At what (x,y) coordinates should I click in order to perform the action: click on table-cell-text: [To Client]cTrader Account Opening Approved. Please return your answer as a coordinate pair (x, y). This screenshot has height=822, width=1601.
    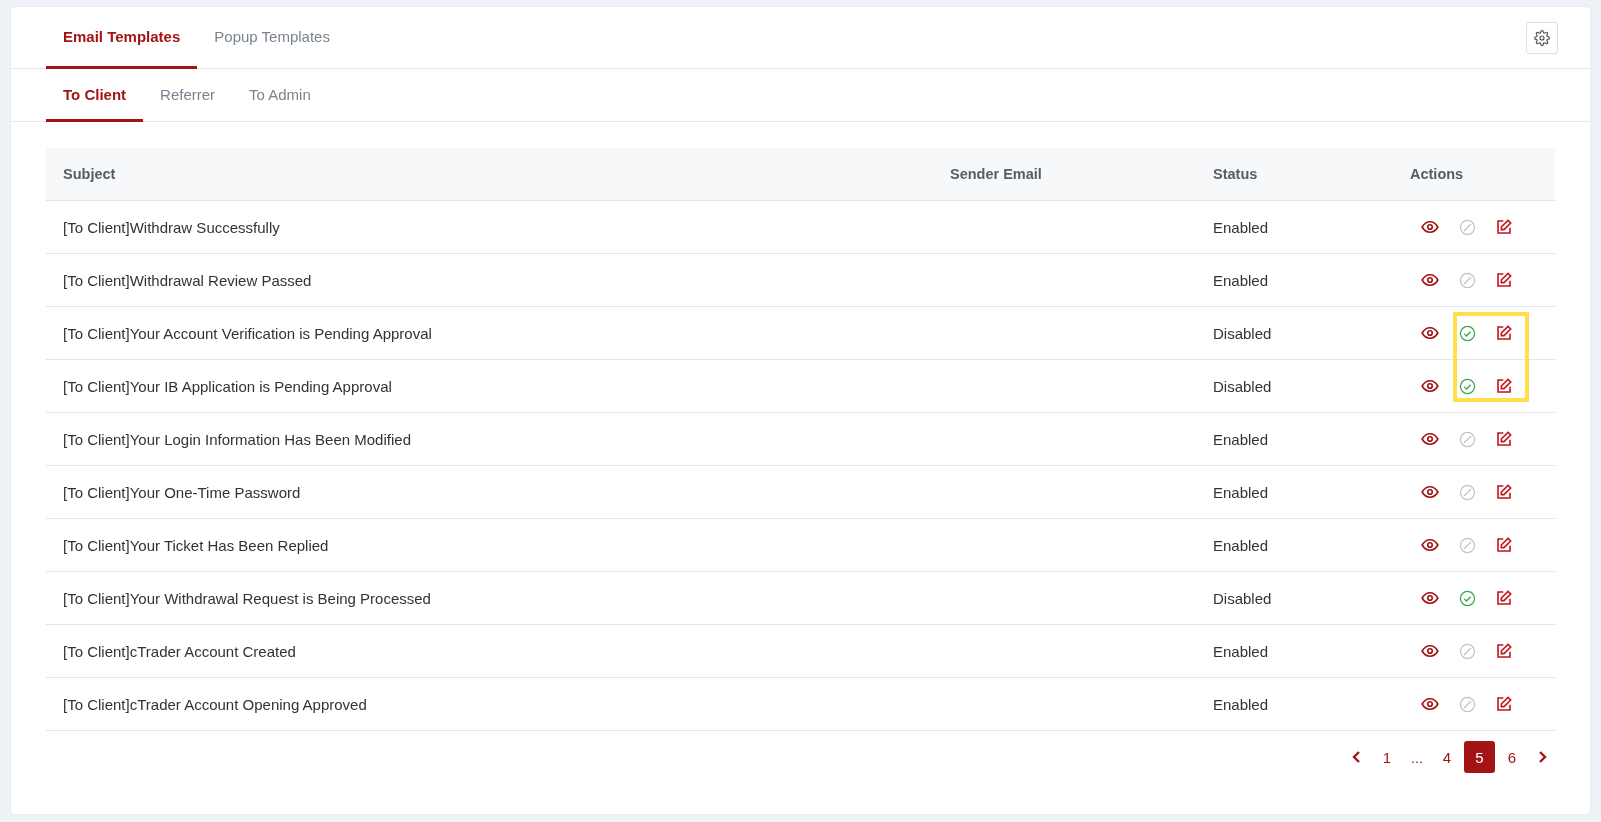
    Looking at the image, I should click on (215, 704).